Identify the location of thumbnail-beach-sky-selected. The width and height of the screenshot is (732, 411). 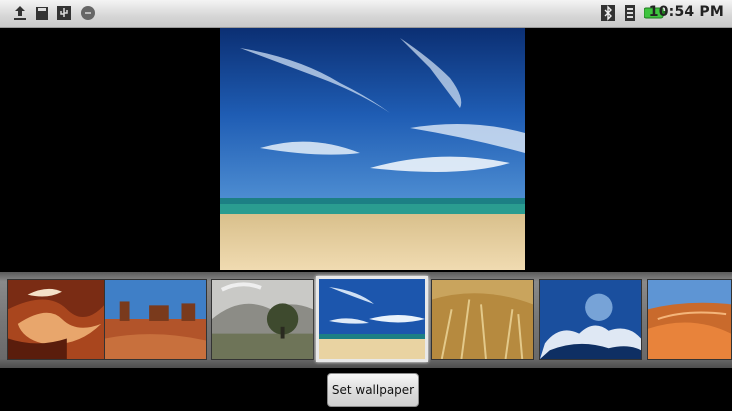
(372, 319).